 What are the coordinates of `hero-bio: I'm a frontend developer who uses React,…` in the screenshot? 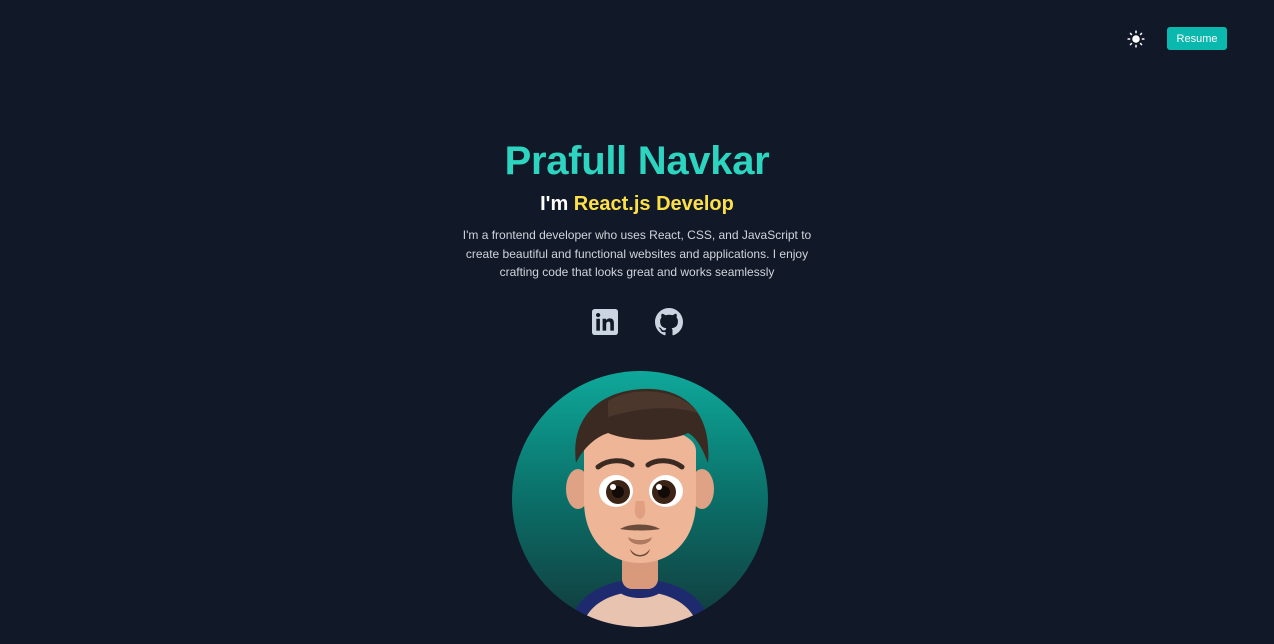 It's located at (637, 253).